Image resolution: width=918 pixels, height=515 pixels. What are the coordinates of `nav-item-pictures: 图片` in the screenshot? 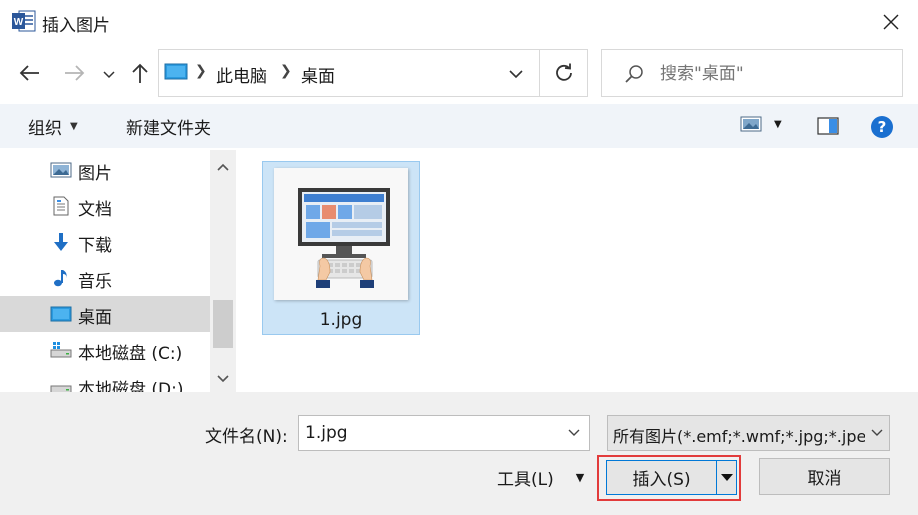 It's located at (105, 170).